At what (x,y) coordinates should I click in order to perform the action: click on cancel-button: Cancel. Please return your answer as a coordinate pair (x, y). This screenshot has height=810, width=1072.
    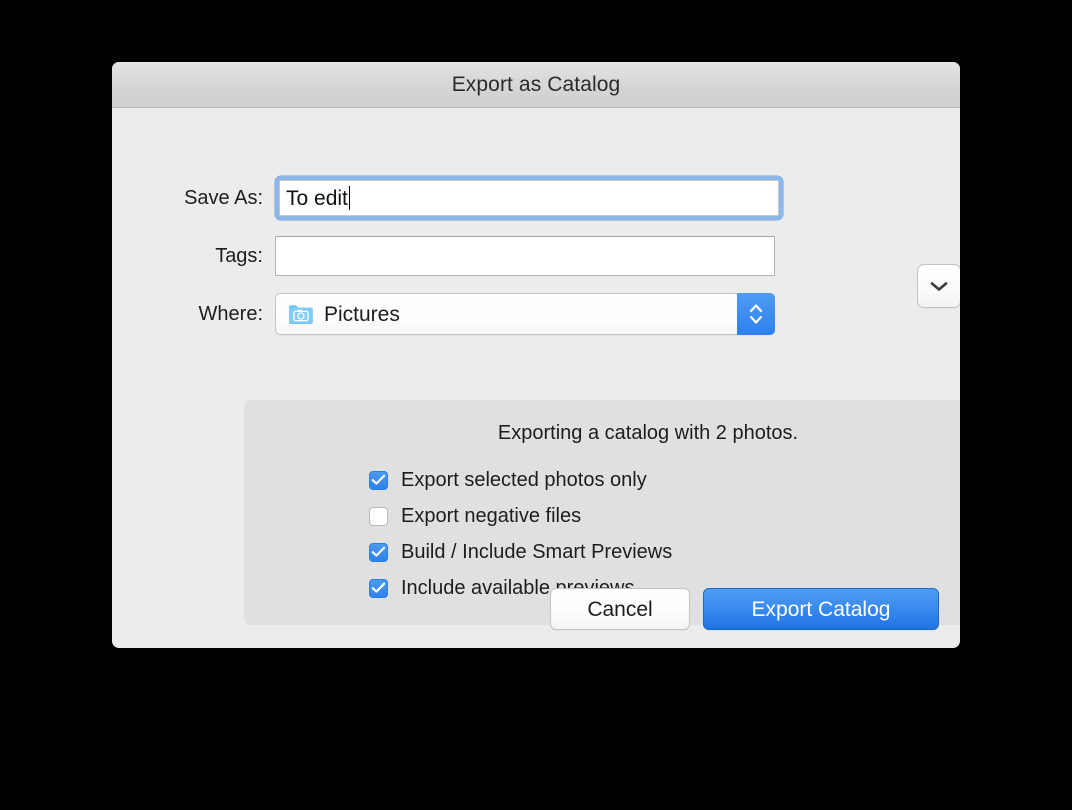
    Looking at the image, I should click on (620, 609).